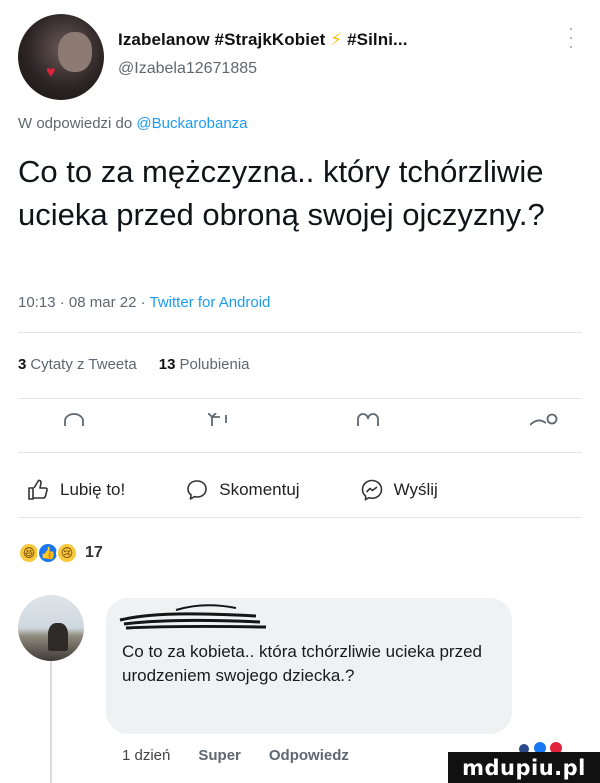 Image resolution: width=600 pixels, height=783 pixels. I want to click on tweet-time: 10:13, so click(37, 302).